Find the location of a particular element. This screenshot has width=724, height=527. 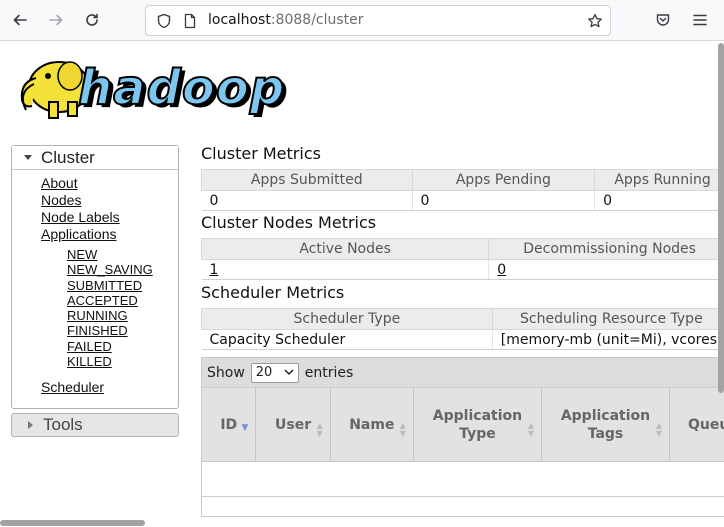

column-header-name: Name ▲ ▼ is located at coordinates (372, 424).